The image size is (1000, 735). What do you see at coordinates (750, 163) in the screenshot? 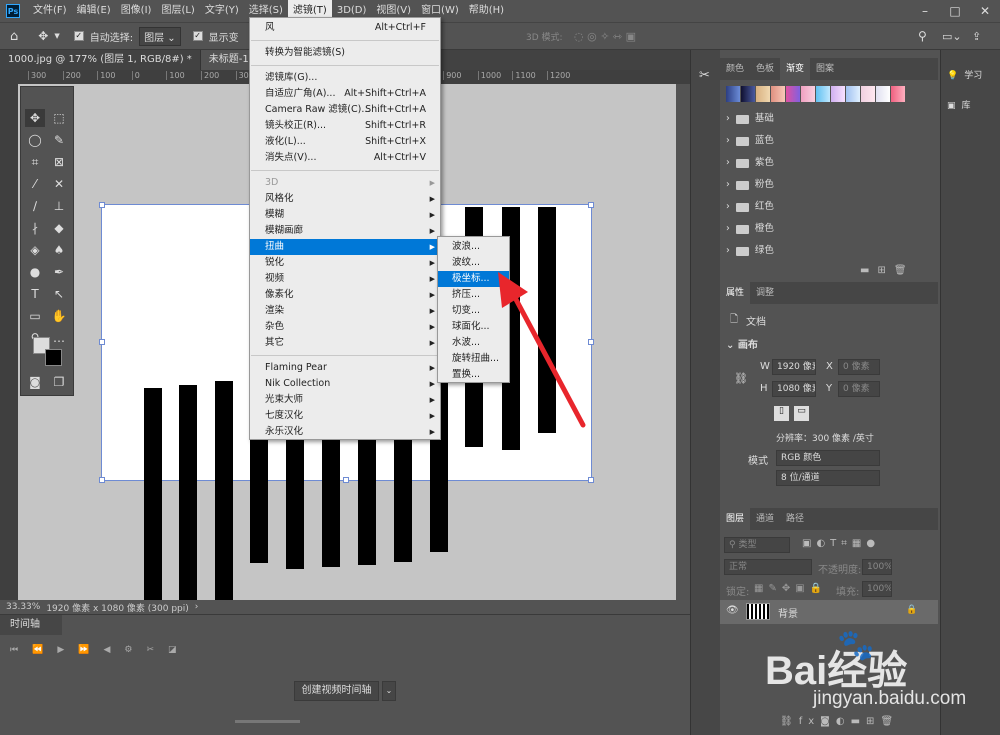
I see `gradient-folder-purple: › 紫色` at bounding box center [750, 163].